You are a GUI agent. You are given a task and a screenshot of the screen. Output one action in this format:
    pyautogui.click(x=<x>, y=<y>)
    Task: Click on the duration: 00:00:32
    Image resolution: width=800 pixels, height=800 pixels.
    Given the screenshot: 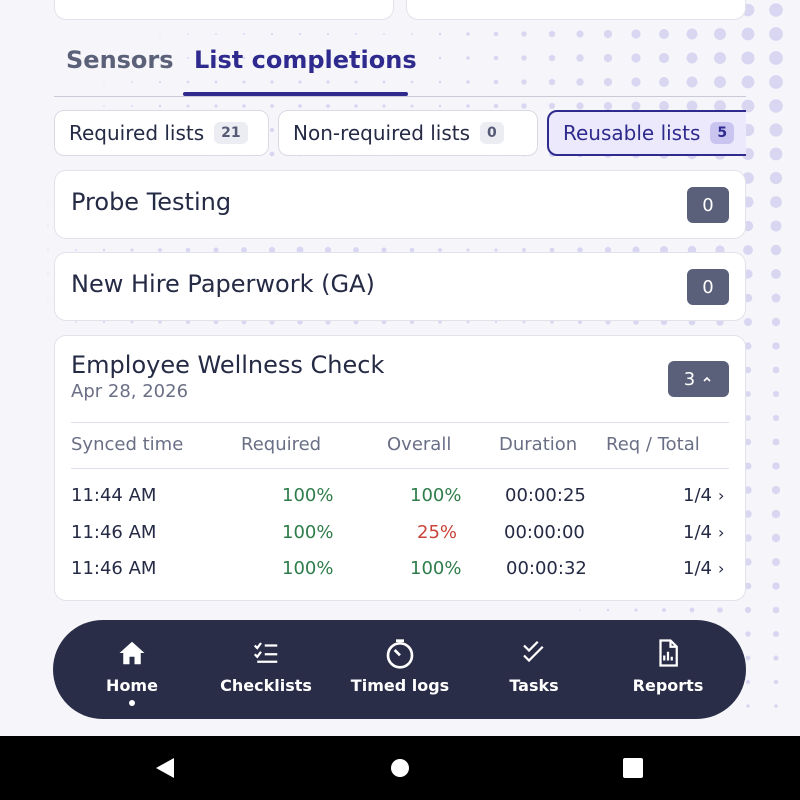 What is the action you would take?
    pyautogui.click(x=546, y=568)
    